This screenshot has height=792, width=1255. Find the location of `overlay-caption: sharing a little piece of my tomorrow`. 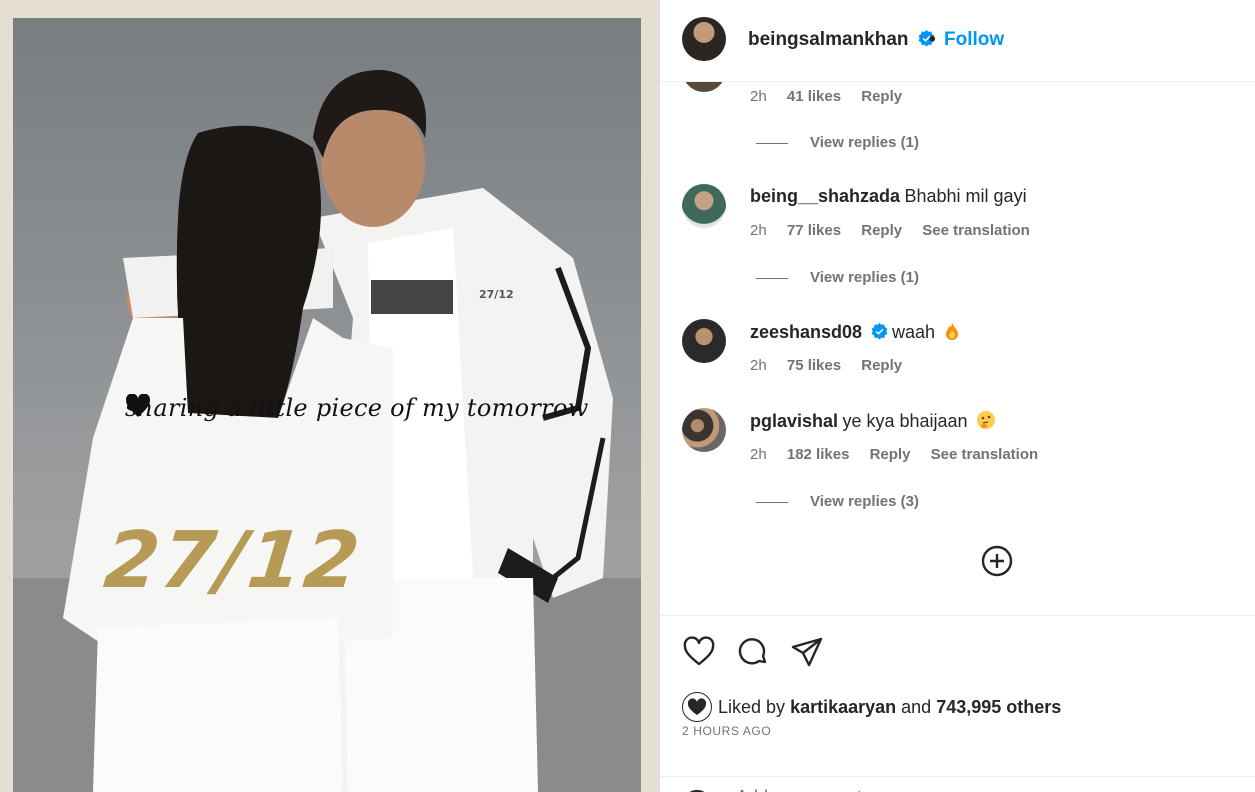

overlay-caption: sharing a little piece of my tomorrow is located at coordinates (356, 408).